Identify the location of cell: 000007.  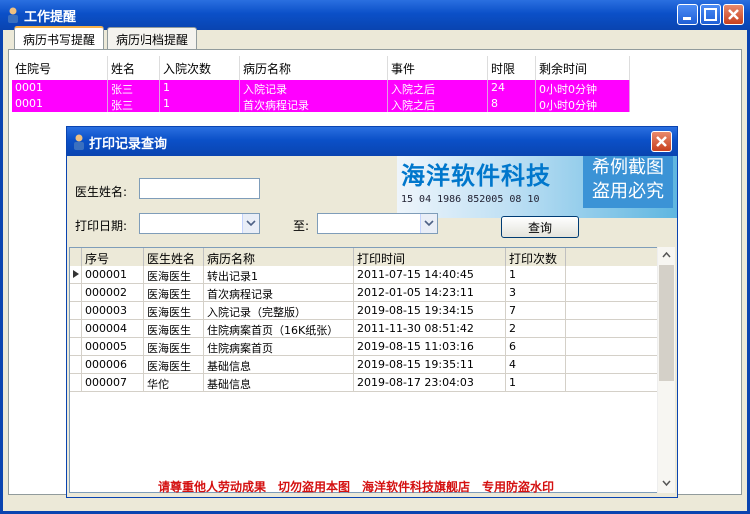
(113, 382).